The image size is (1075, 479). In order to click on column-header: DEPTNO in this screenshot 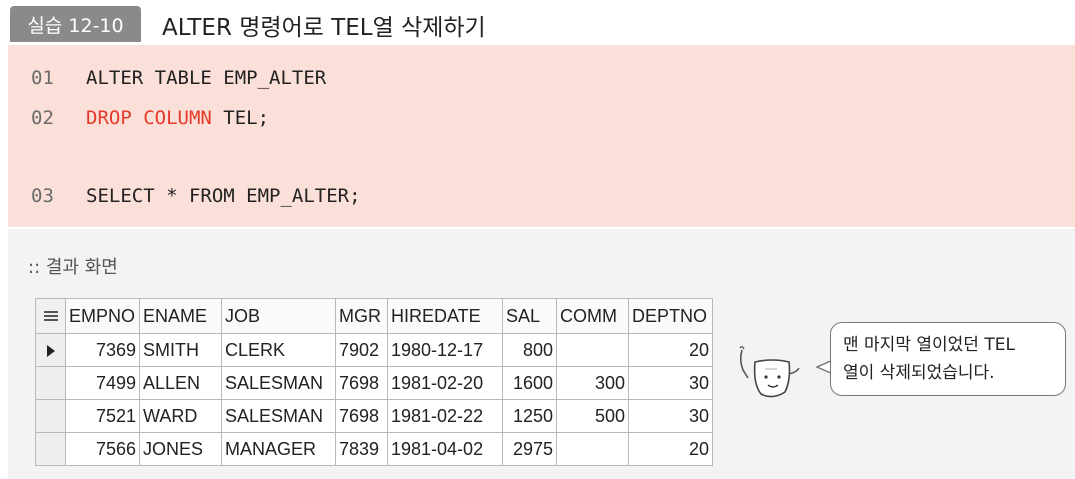, I will do `click(670, 316)`.